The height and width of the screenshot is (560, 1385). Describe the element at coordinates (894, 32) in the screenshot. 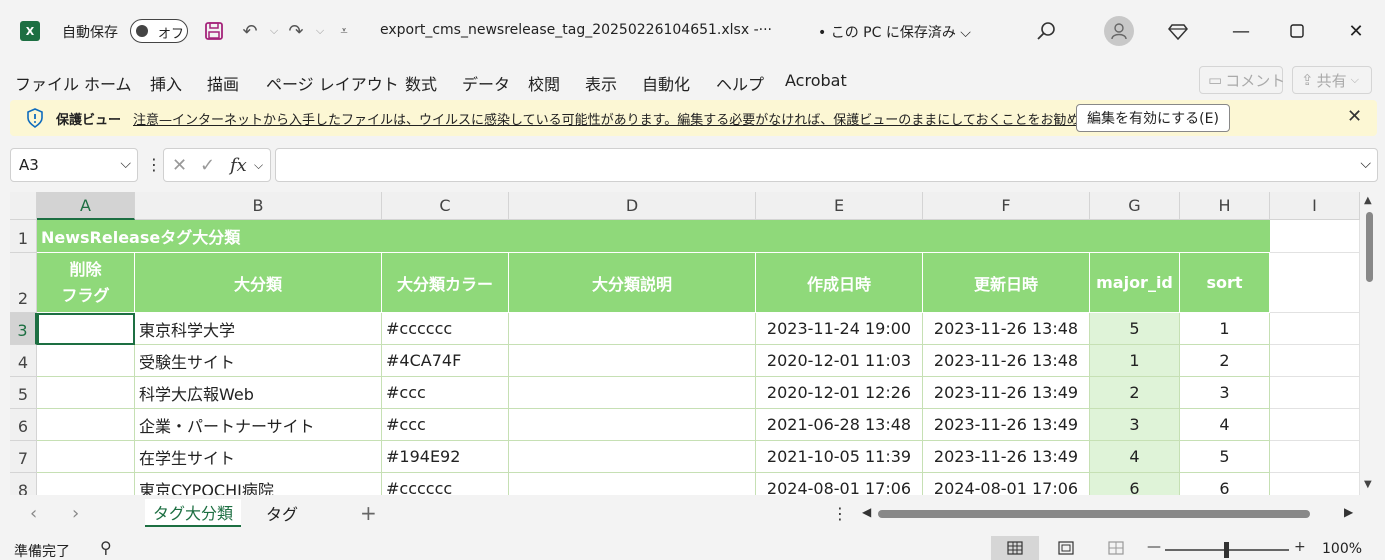

I see `save-state: • この PC に保存済み ⌵` at that location.